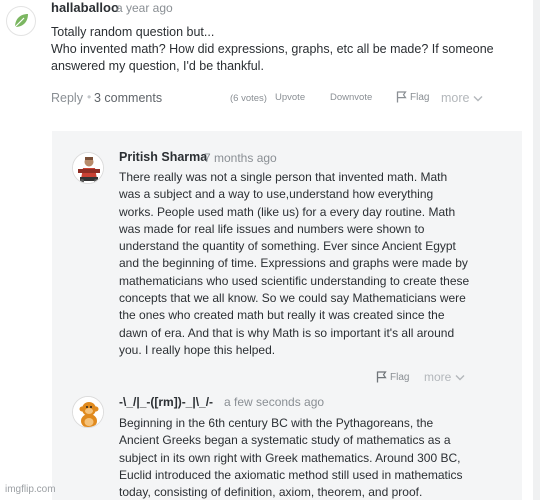 The width and height of the screenshot is (540, 500). I want to click on reply-flag-button: Flag, so click(392, 377).